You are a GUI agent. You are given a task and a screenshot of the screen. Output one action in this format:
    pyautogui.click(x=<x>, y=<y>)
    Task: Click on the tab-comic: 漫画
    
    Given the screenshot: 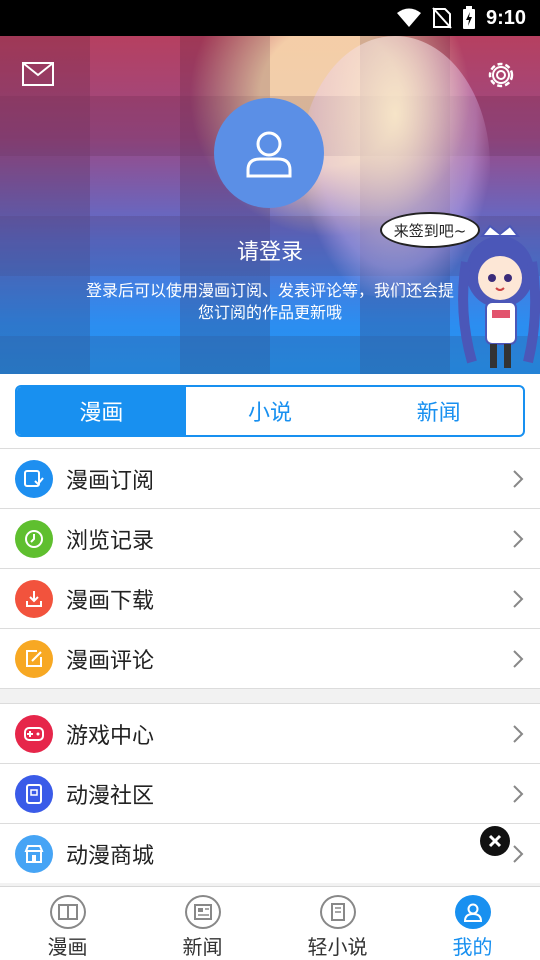 What is the action you would take?
    pyautogui.click(x=67, y=923)
    